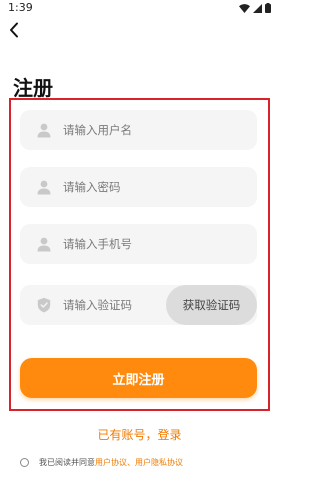 The height and width of the screenshot is (500, 320). Describe the element at coordinates (153, 187) in the screenshot. I see `password-input` at that location.